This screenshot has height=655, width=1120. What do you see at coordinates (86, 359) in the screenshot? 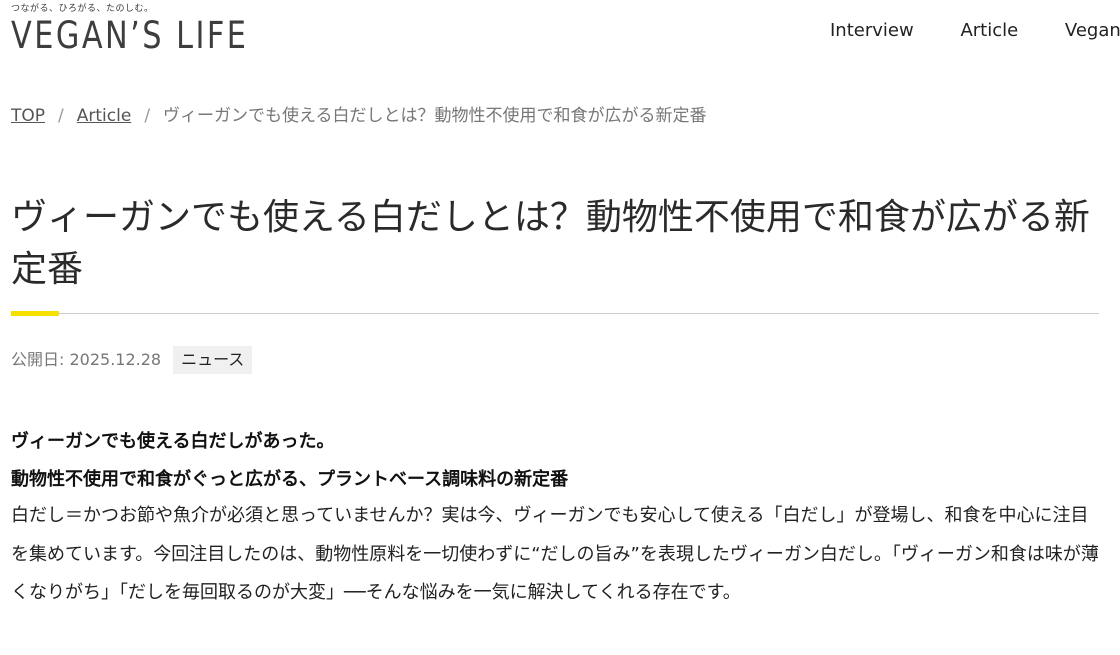
I see `publish-date: 公開日: 2025.12.28` at bounding box center [86, 359].